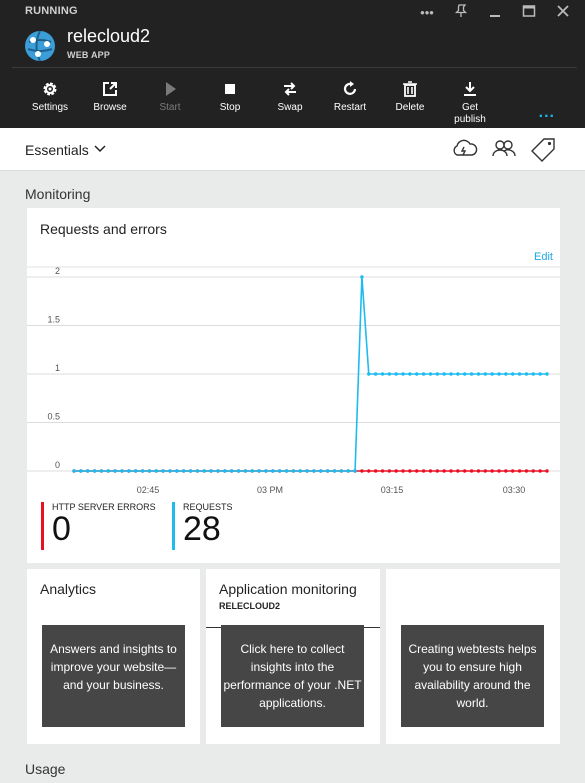 The image size is (585, 783). I want to click on minimize-icon, so click(495, 12).